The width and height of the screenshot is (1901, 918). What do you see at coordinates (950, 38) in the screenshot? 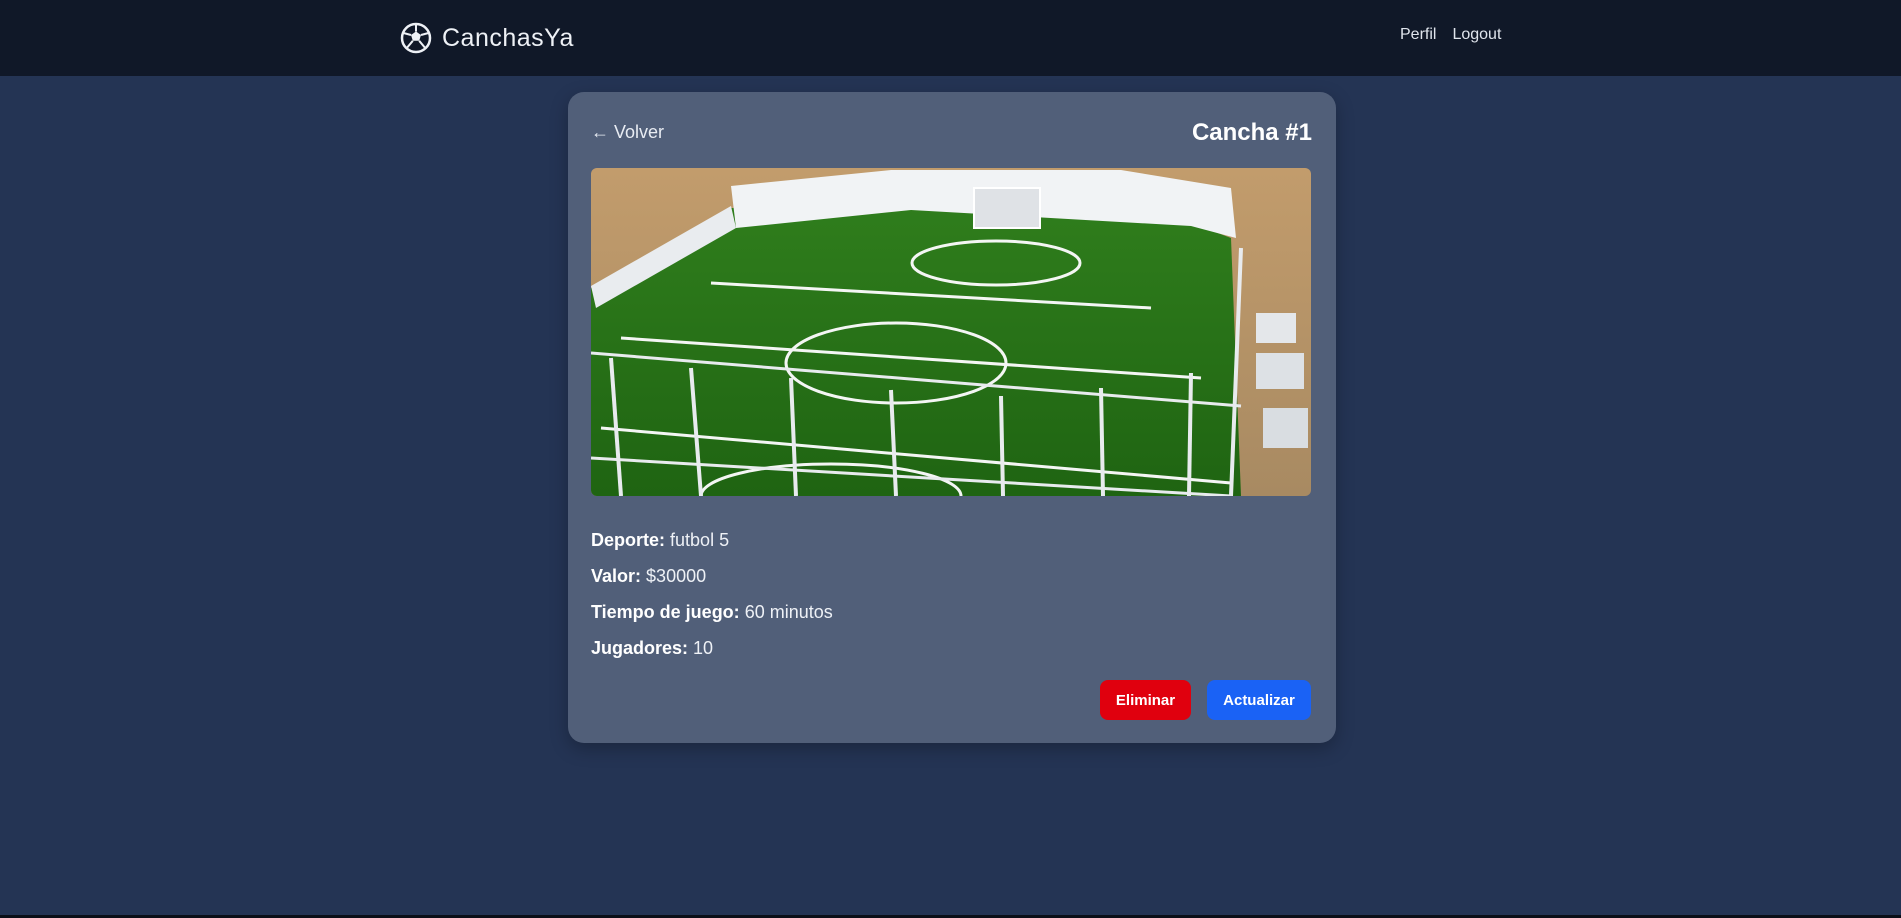
I see `navbar: CanchasYa Perfil Logout` at bounding box center [950, 38].